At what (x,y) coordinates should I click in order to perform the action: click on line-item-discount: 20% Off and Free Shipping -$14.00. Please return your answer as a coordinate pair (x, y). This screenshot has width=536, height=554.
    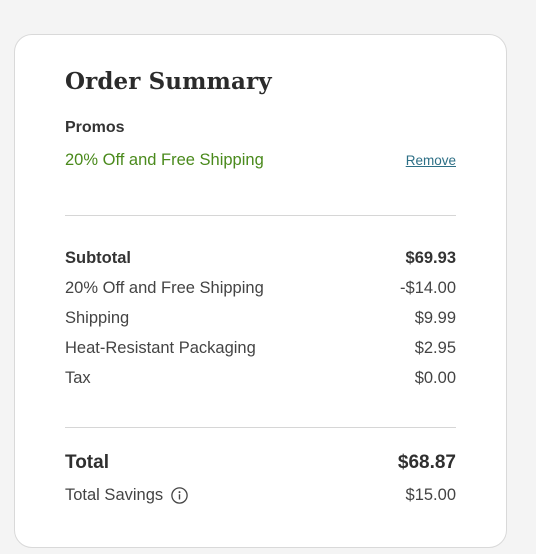
    Looking at the image, I should click on (260, 292).